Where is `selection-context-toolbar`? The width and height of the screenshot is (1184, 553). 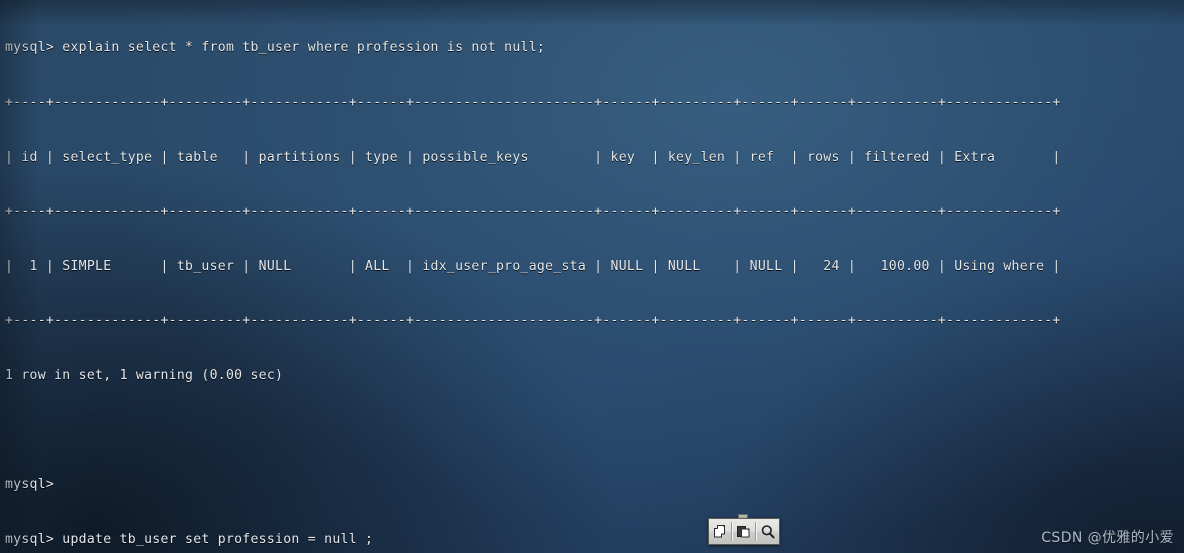 selection-context-toolbar is located at coordinates (744, 531).